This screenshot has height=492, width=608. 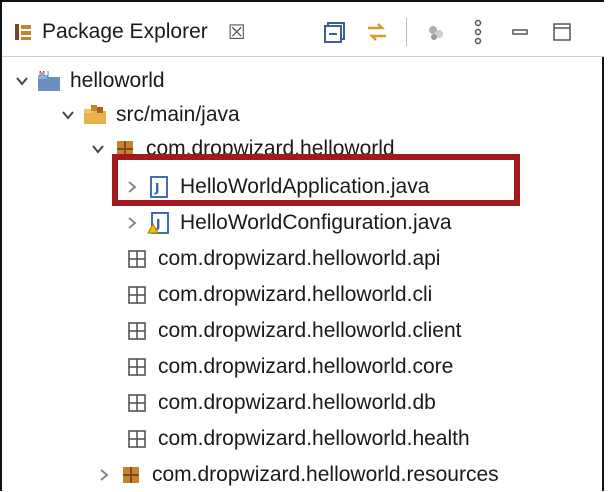 What do you see at coordinates (314, 438) in the screenshot?
I see `tree-item-label: com.dropwizard.helloworld.health` at bounding box center [314, 438].